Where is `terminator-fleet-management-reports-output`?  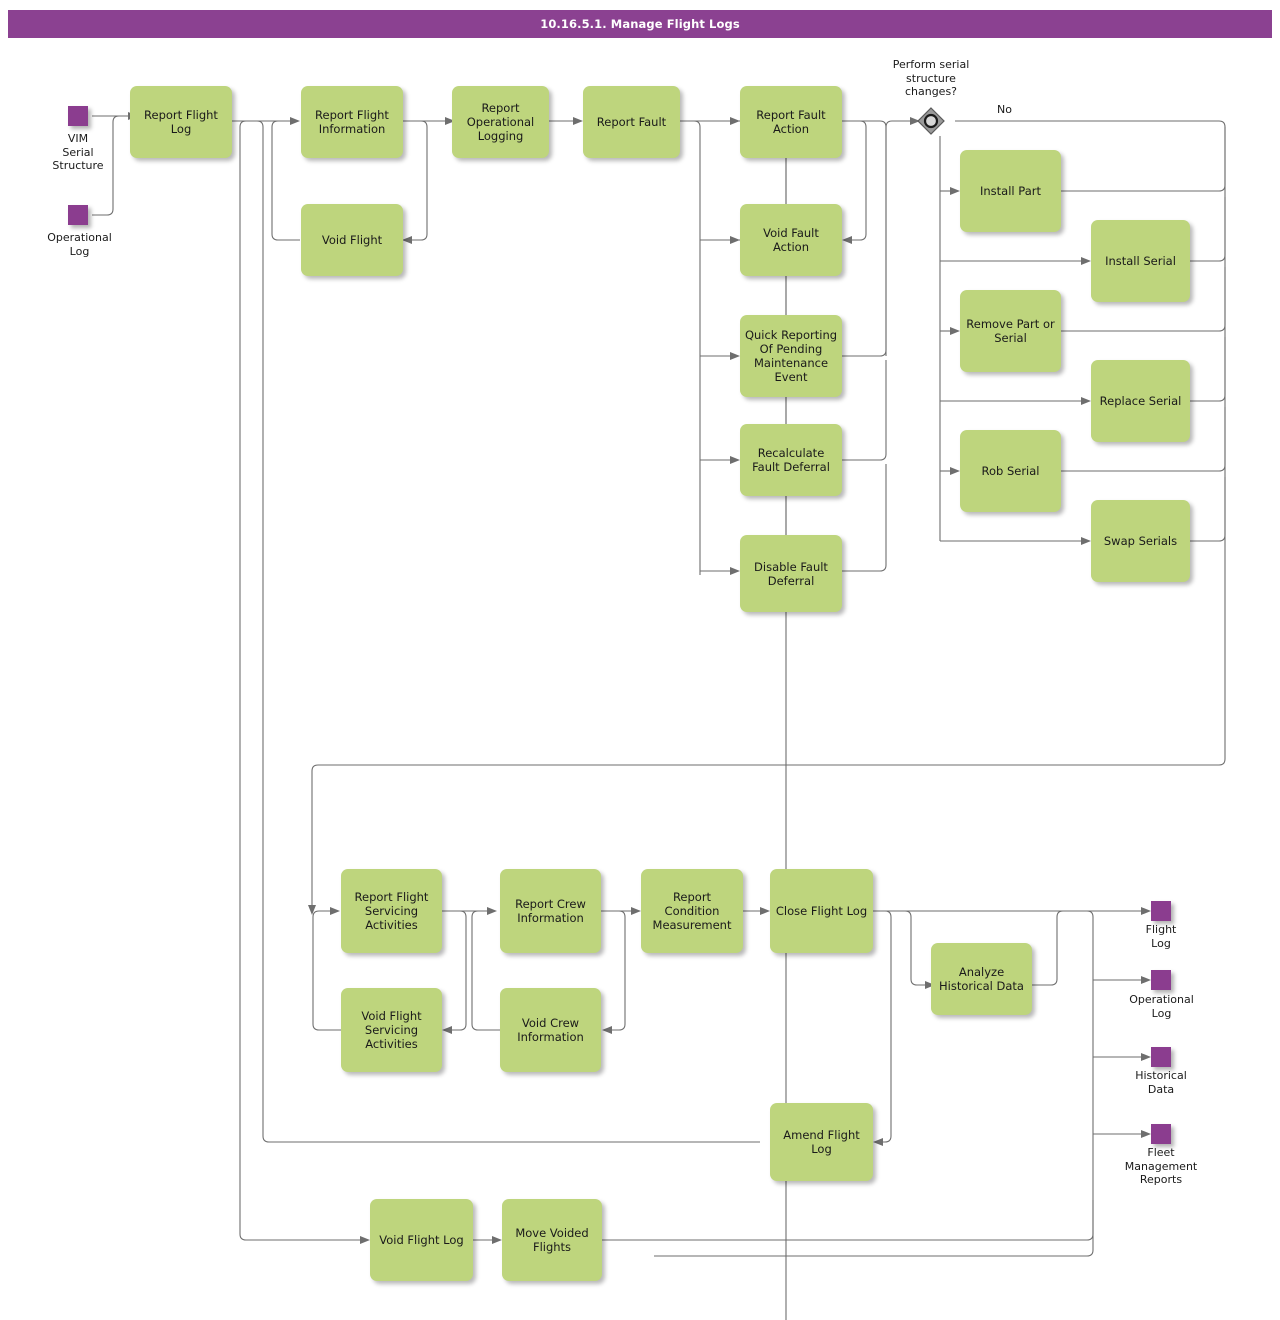 terminator-fleet-management-reports-output is located at coordinates (1161, 1134).